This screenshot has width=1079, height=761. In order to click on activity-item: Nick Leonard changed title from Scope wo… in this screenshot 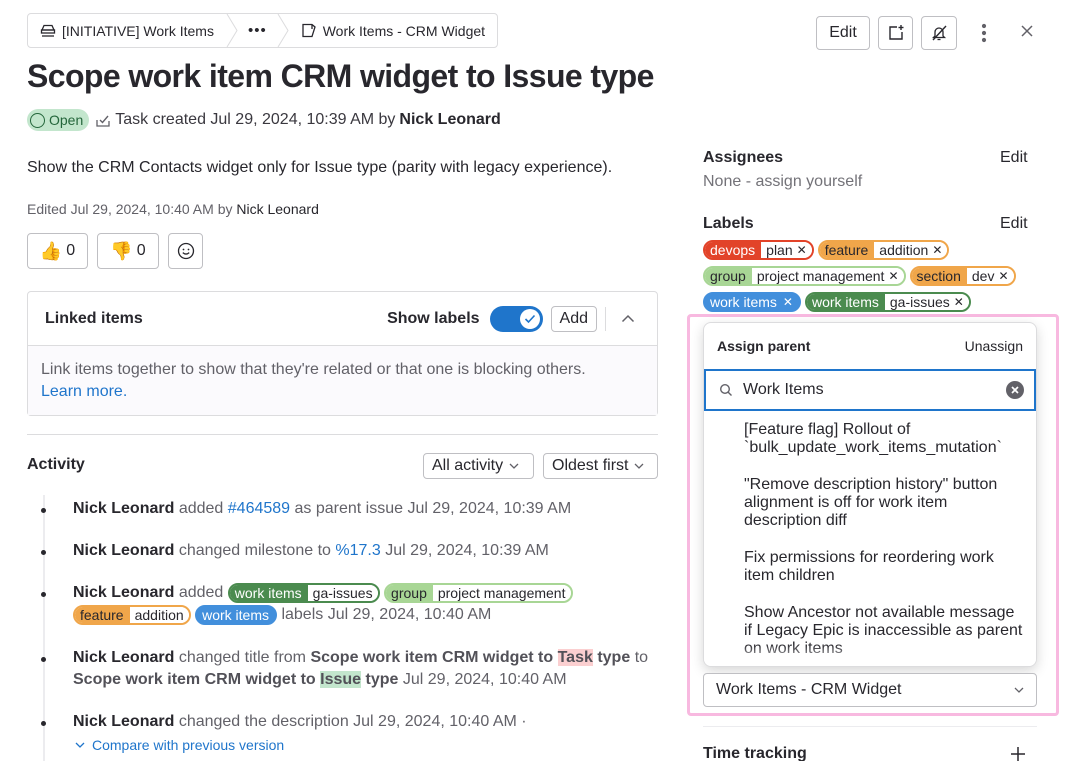, I will do `click(368, 669)`.